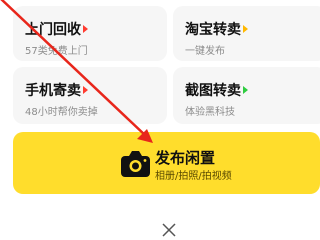  I want to click on card-recycle: 上门回收 57类免费上门, so click(90, 33).